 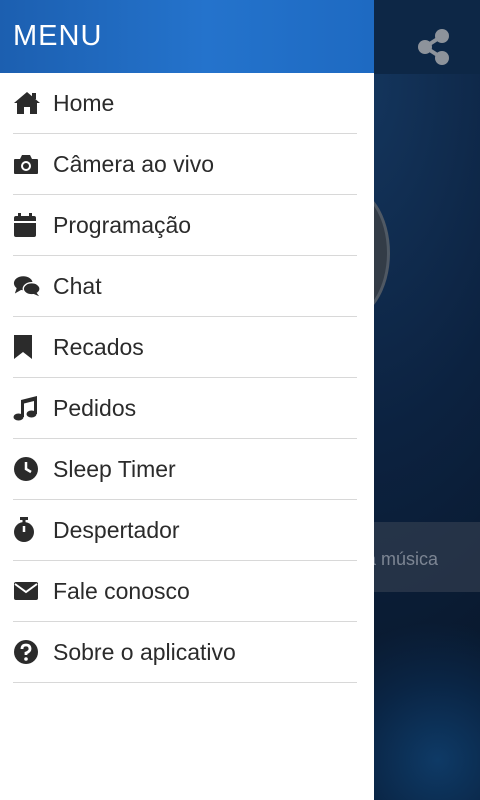 What do you see at coordinates (185, 530) in the screenshot?
I see `menu-item-alarm: Despertador` at bounding box center [185, 530].